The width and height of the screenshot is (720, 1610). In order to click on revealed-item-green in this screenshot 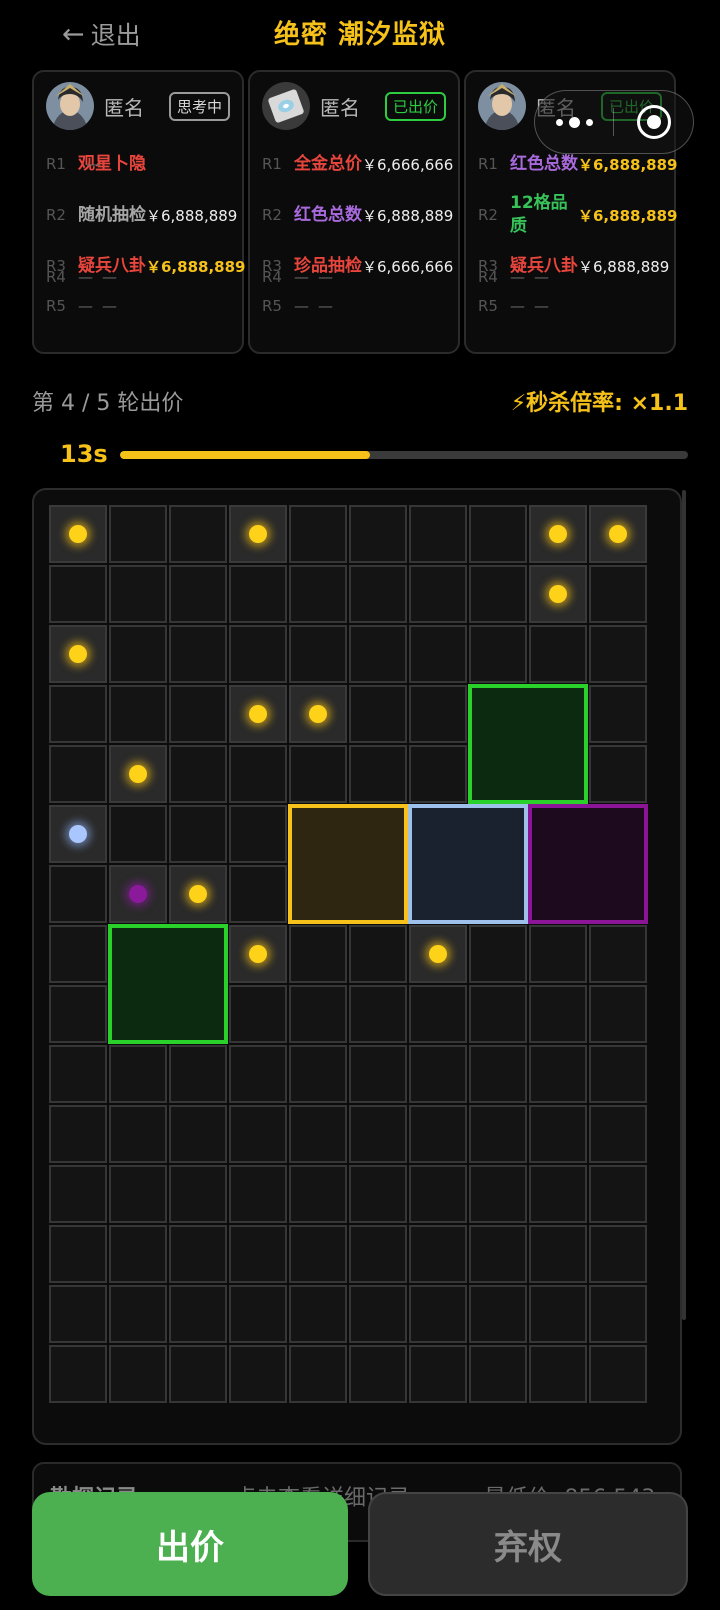, I will do `click(528, 744)`.